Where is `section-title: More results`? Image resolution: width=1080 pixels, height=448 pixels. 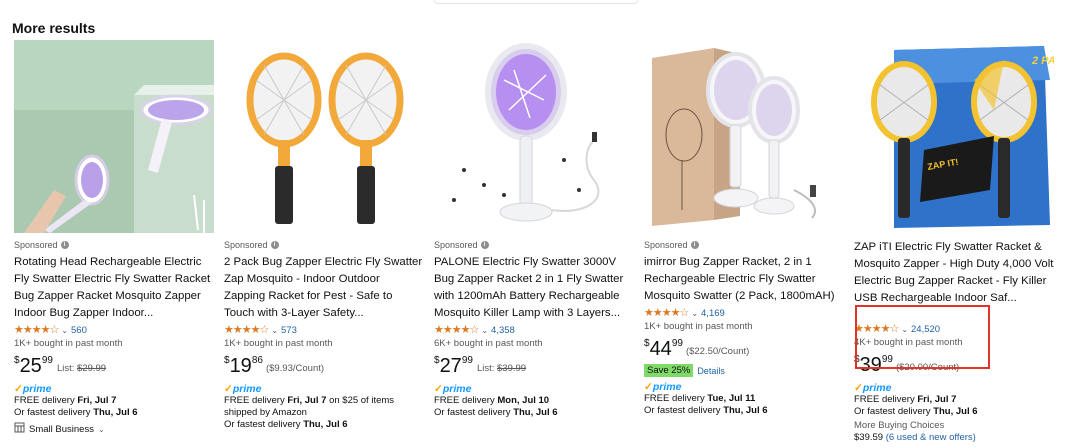 section-title: More results is located at coordinates (54, 28).